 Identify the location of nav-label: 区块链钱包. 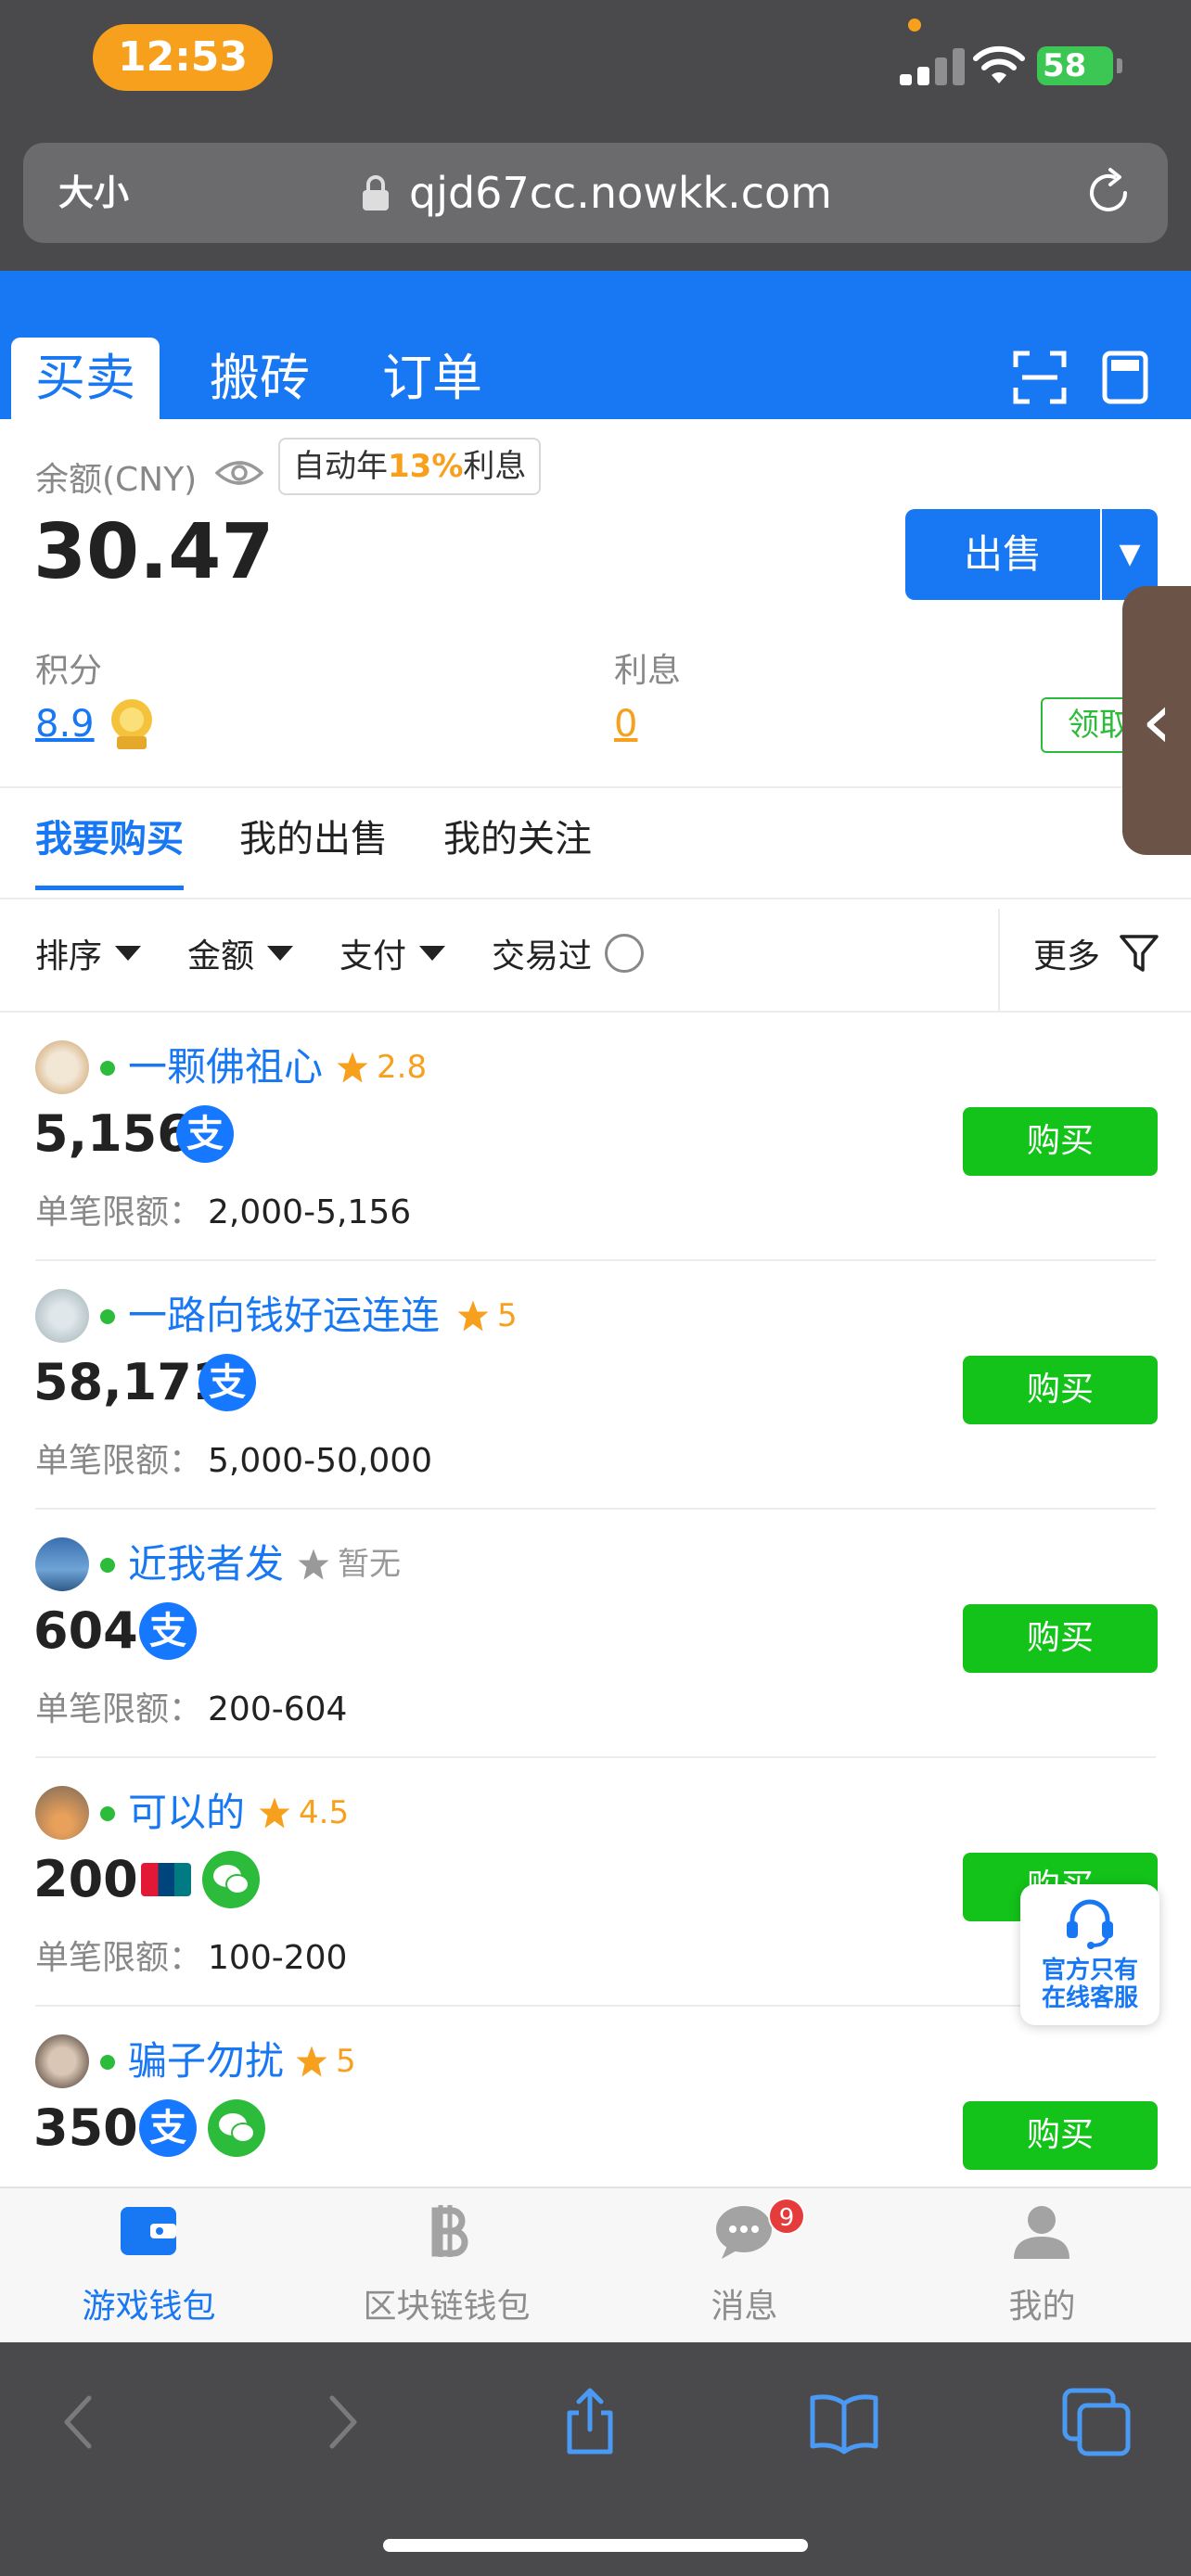
(447, 2307).